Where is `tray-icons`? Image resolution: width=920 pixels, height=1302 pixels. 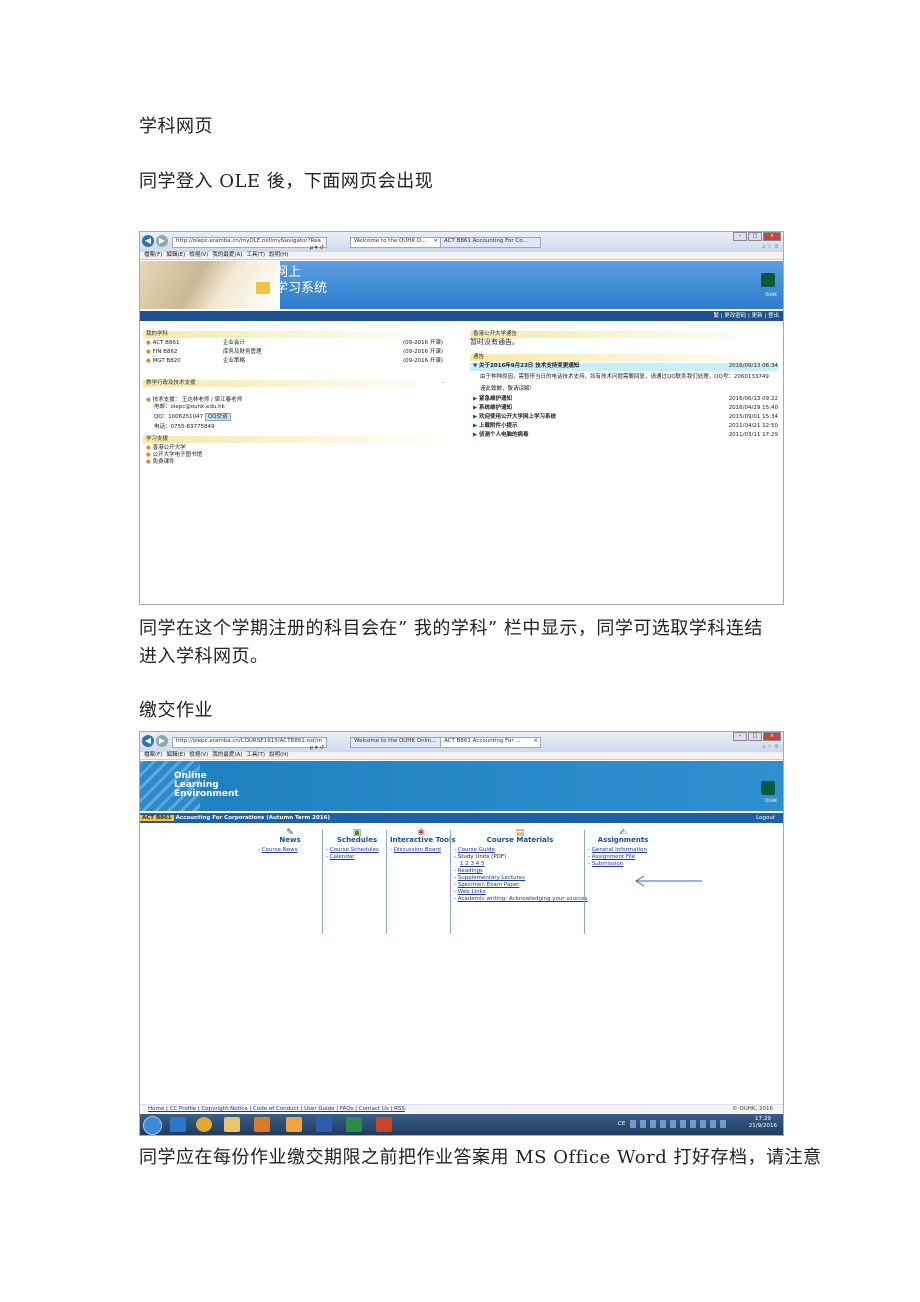
tray-icons is located at coordinates (680, 1124).